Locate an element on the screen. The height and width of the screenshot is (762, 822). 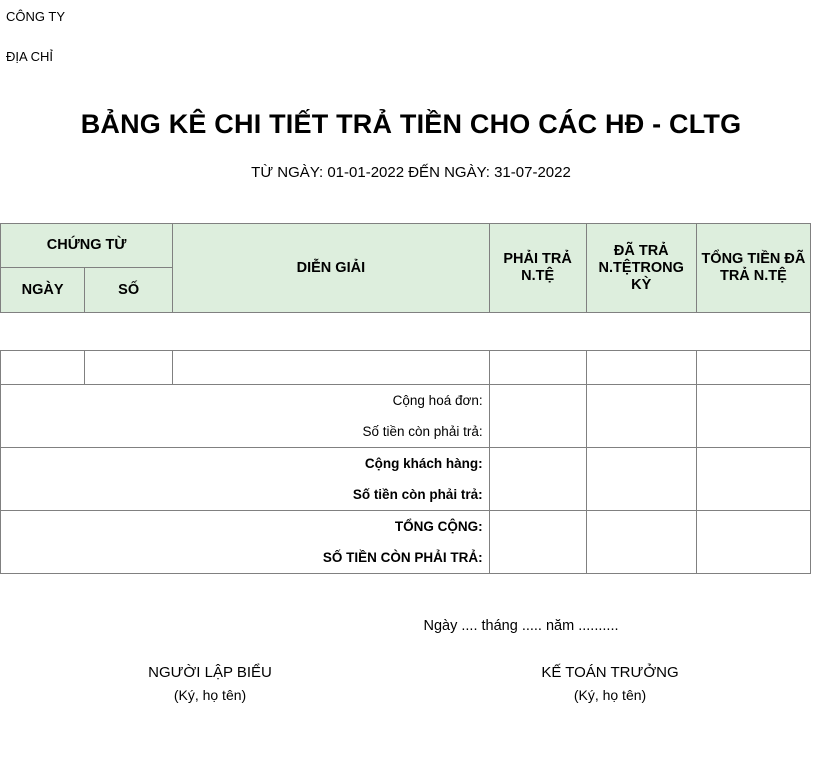
summary-value-phai-tra-customer is located at coordinates (537, 479).